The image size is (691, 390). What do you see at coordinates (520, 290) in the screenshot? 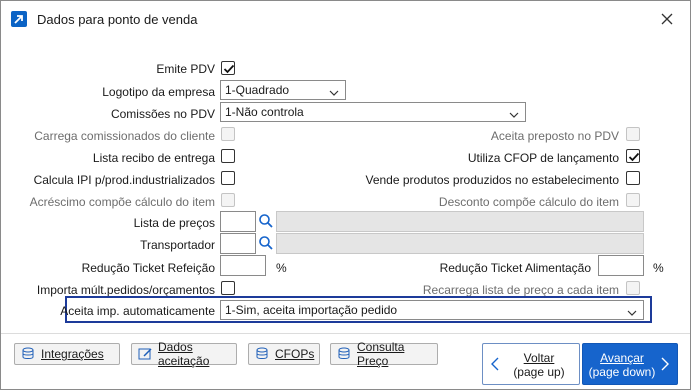
I see `recarrega-lista-label: Recarrega lista de preço a cada item` at bounding box center [520, 290].